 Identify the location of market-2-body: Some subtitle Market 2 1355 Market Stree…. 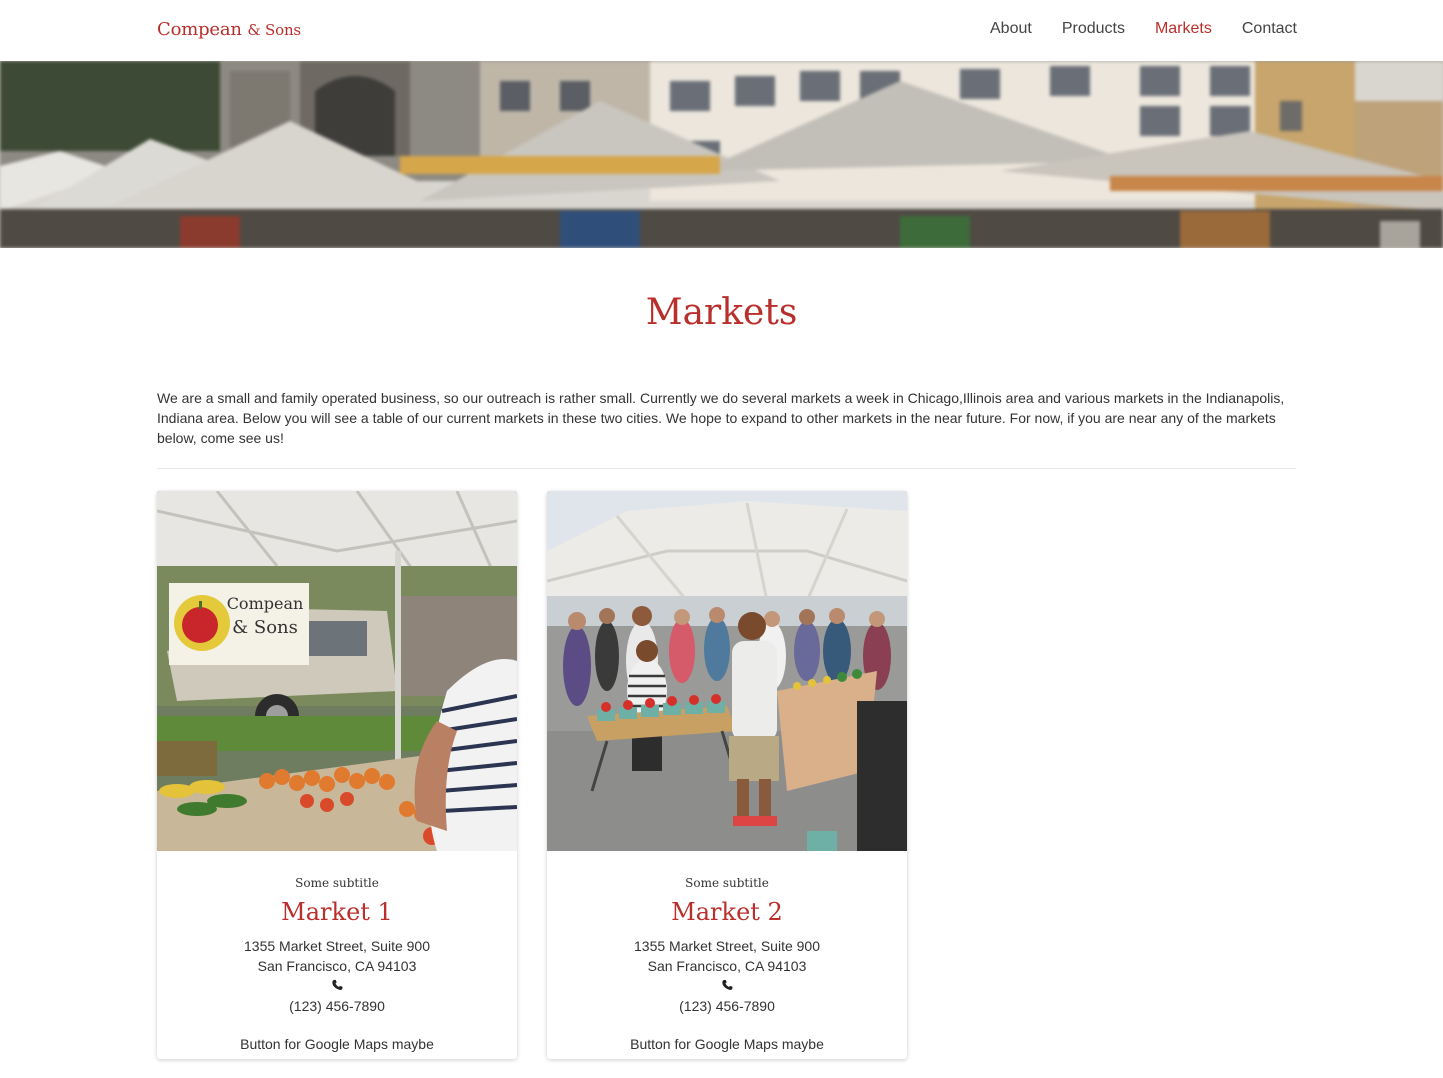
(727, 952).